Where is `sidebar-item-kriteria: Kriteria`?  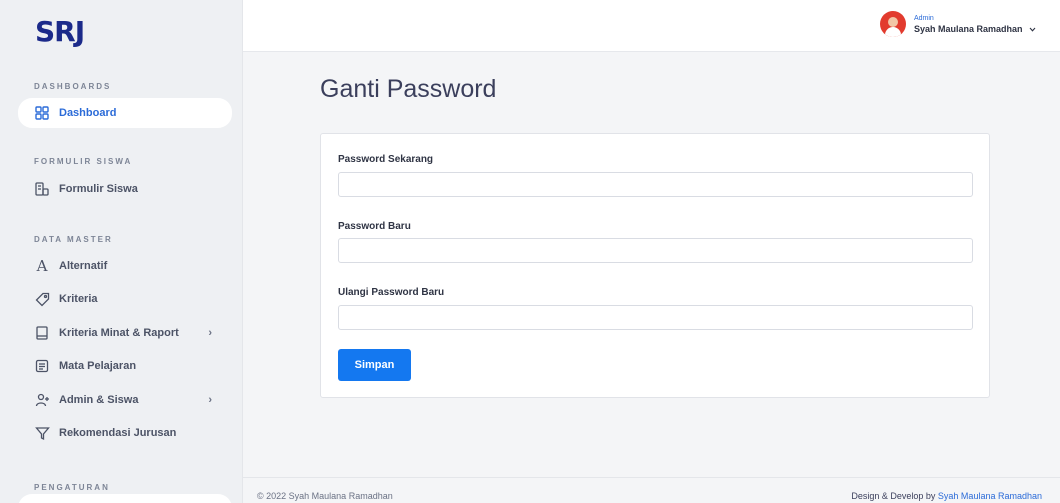 sidebar-item-kriteria: Kriteria is located at coordinates (125, 299).